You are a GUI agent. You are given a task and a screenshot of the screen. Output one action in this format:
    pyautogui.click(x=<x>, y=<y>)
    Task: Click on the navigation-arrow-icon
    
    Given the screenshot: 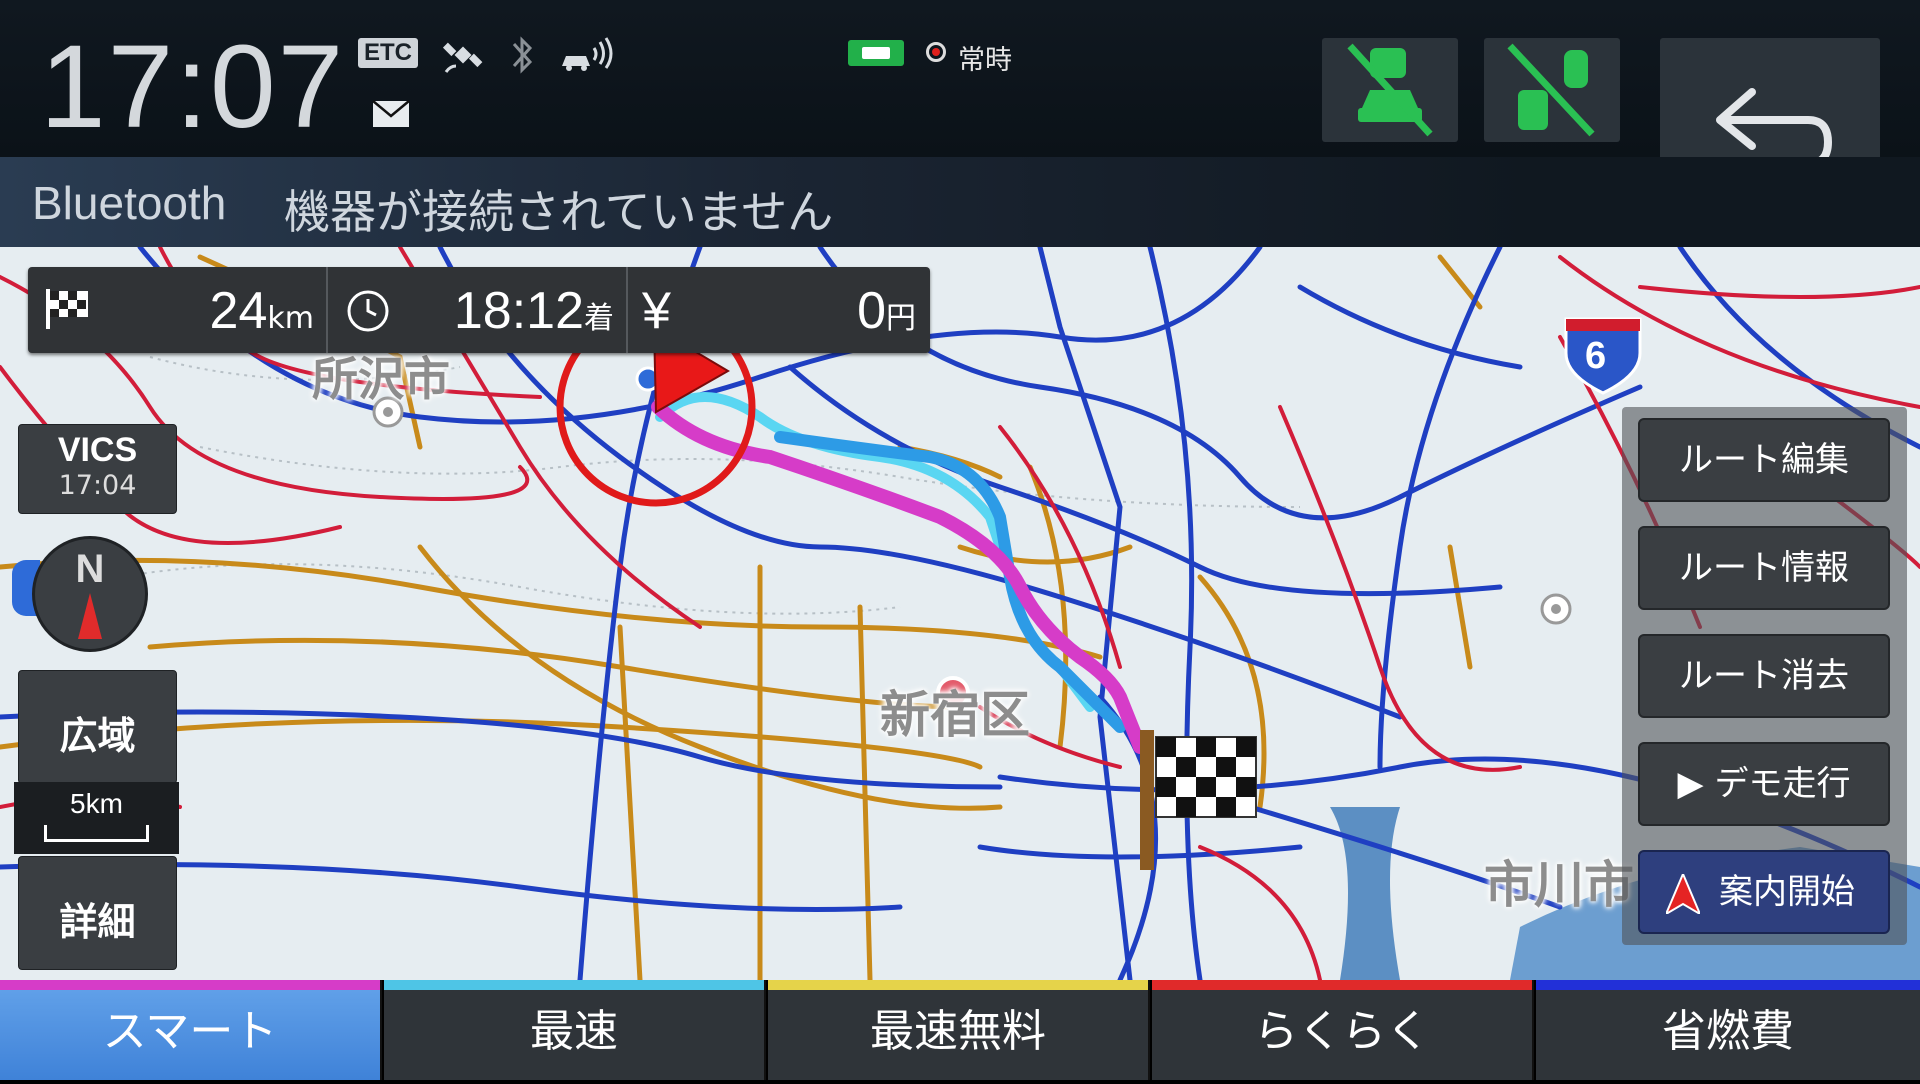 What is the action you would take?
    pyautogui.click(x=1683, y=894)
    